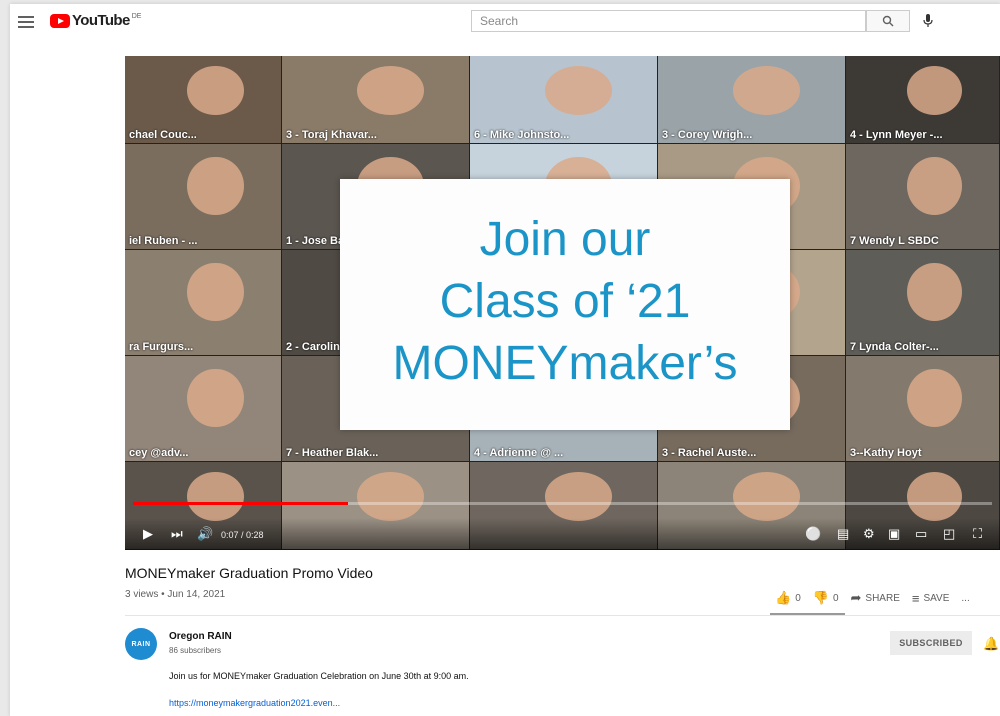 The width and height of the screenshot is (1000, 716). Describe the element at coordinates (977, 534) in the screenshot. I see `fullscreen-icon: ⛶` at that location.